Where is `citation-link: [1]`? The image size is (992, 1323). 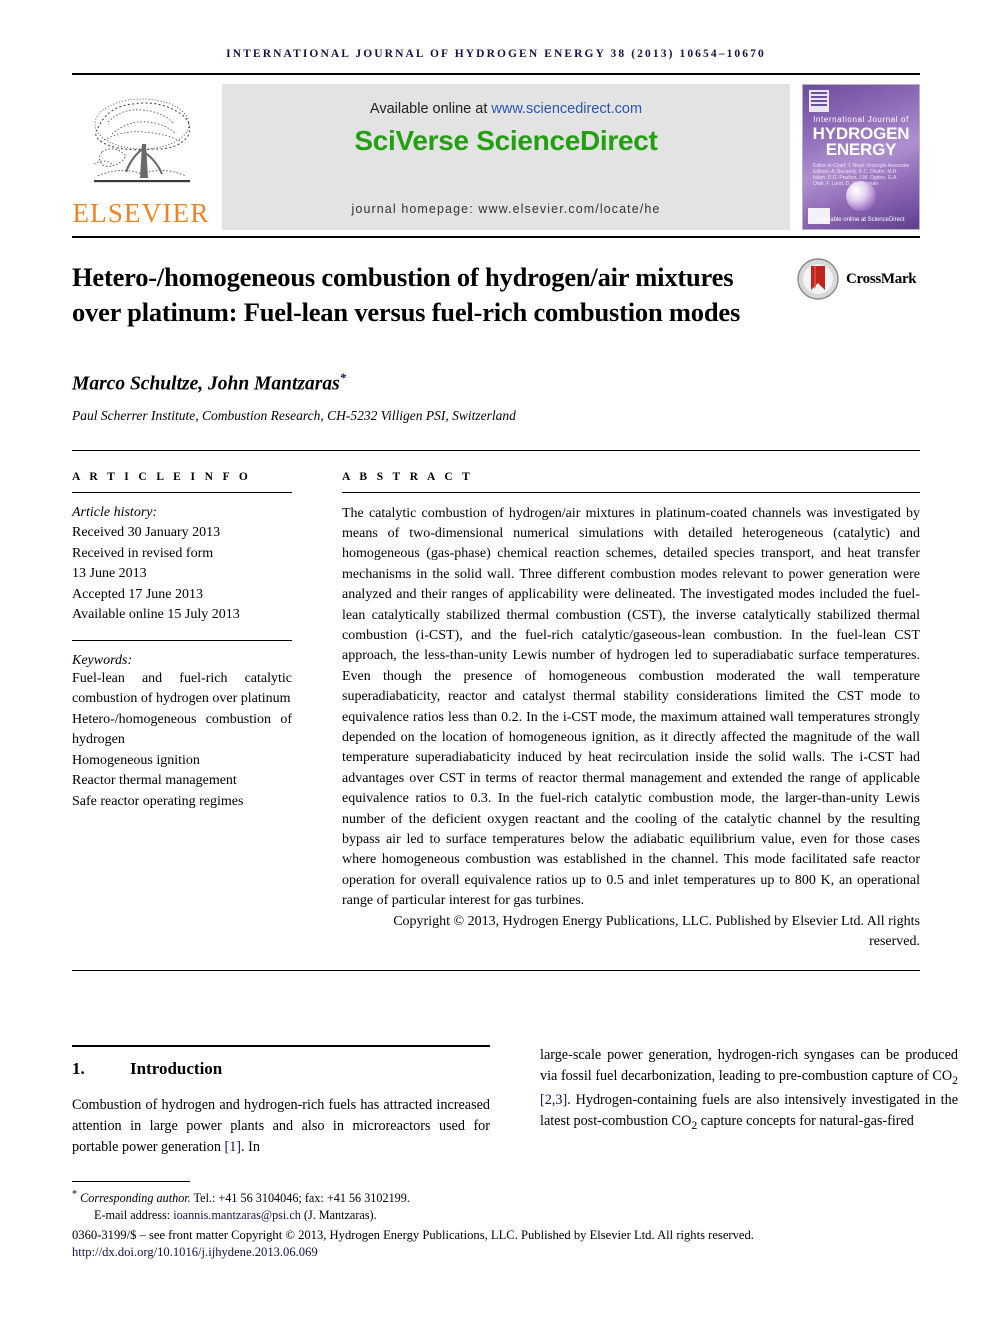 citation-link: [1] is located at coordinates (232, 1147).